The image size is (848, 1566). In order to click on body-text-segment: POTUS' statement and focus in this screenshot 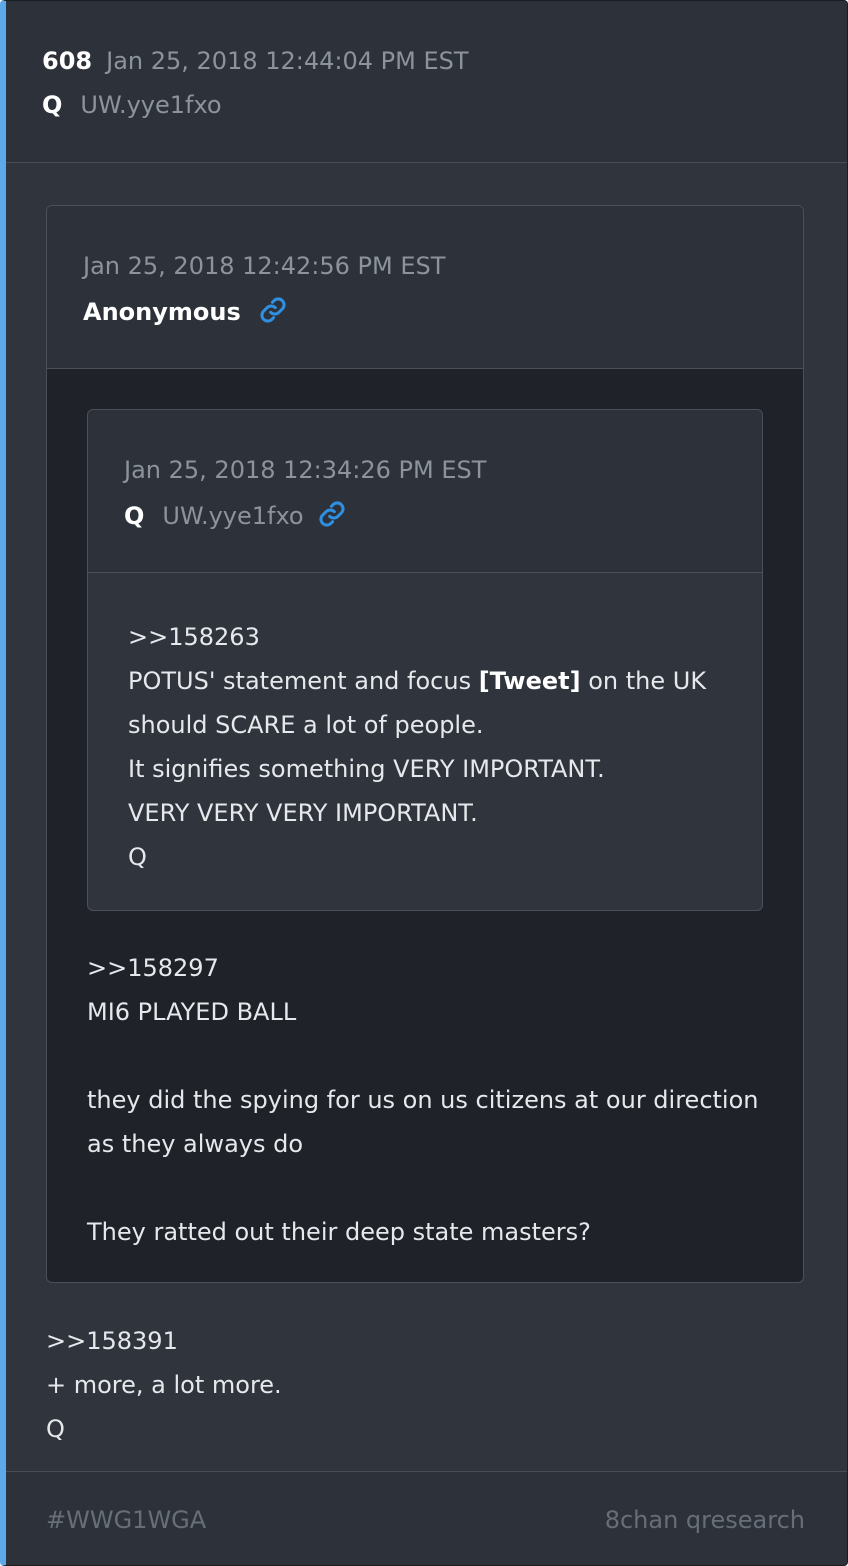, I will do `click(303, 681)`.